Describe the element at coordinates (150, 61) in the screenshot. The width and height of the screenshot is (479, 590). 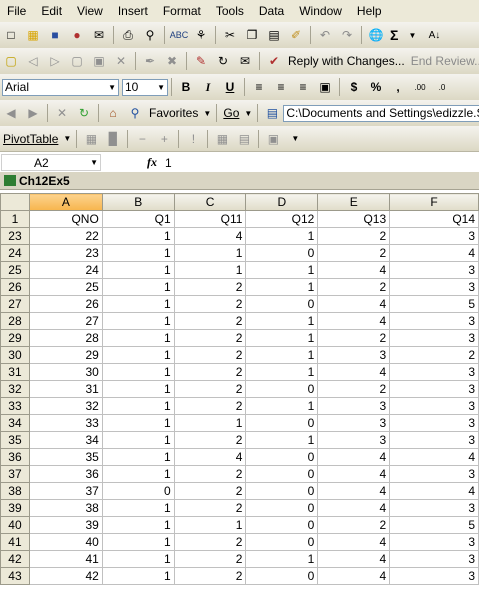
I see `ink-icon: ✒` at that location.